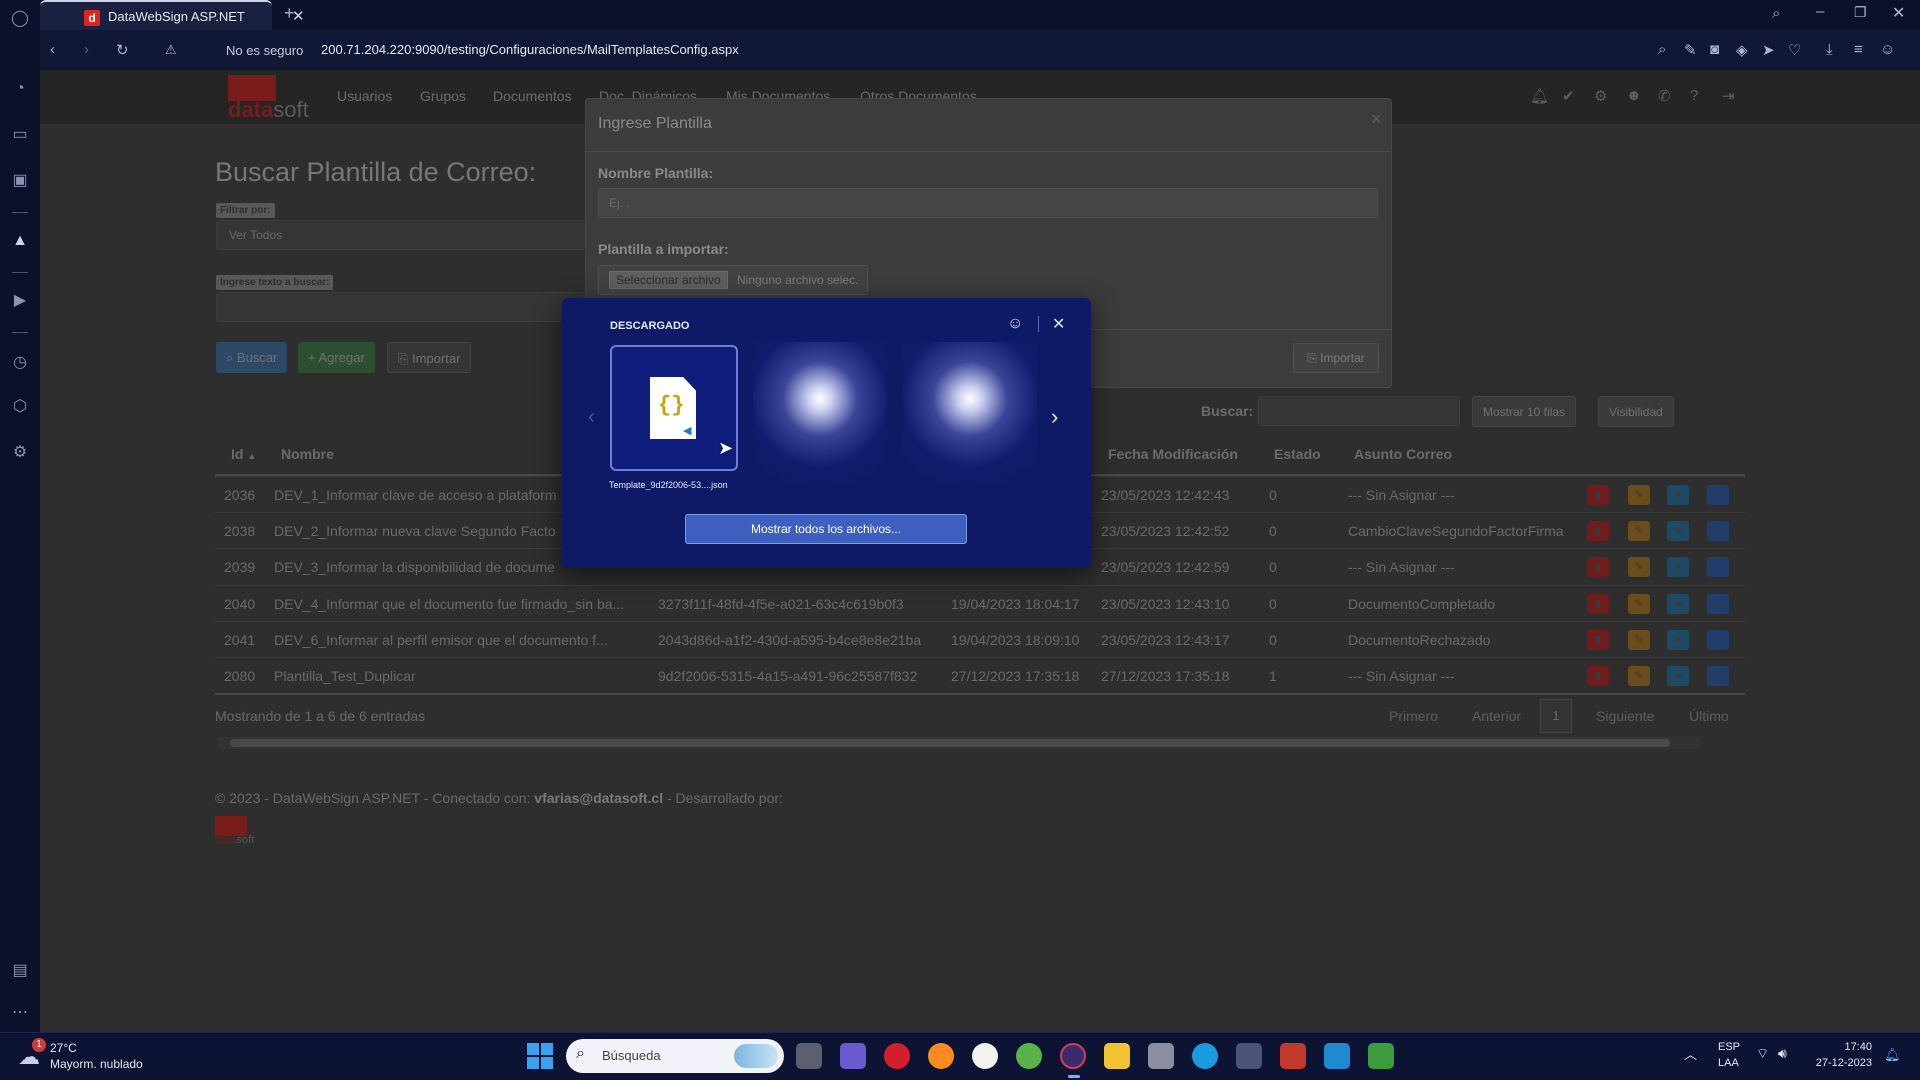 This screenshot has height=1080, width=1920. What do you see at coordinates (1173, 454) in the screenshot?
I see `column-header-fecha-modificacion: Fecha Modificación` at bounding box center [1173, 454].